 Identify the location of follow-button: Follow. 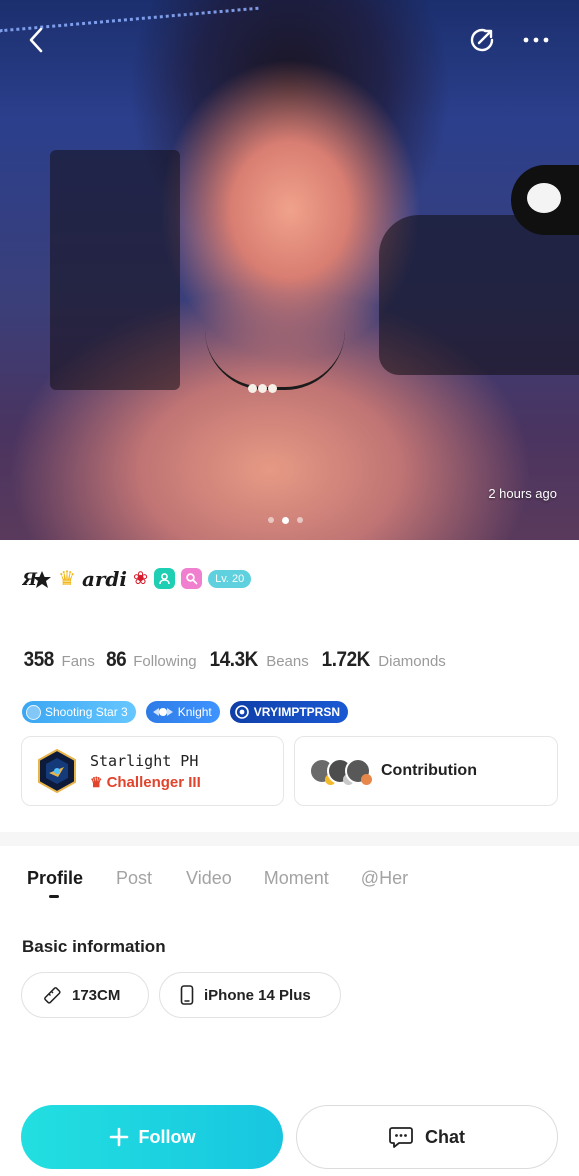
(152, 1137).